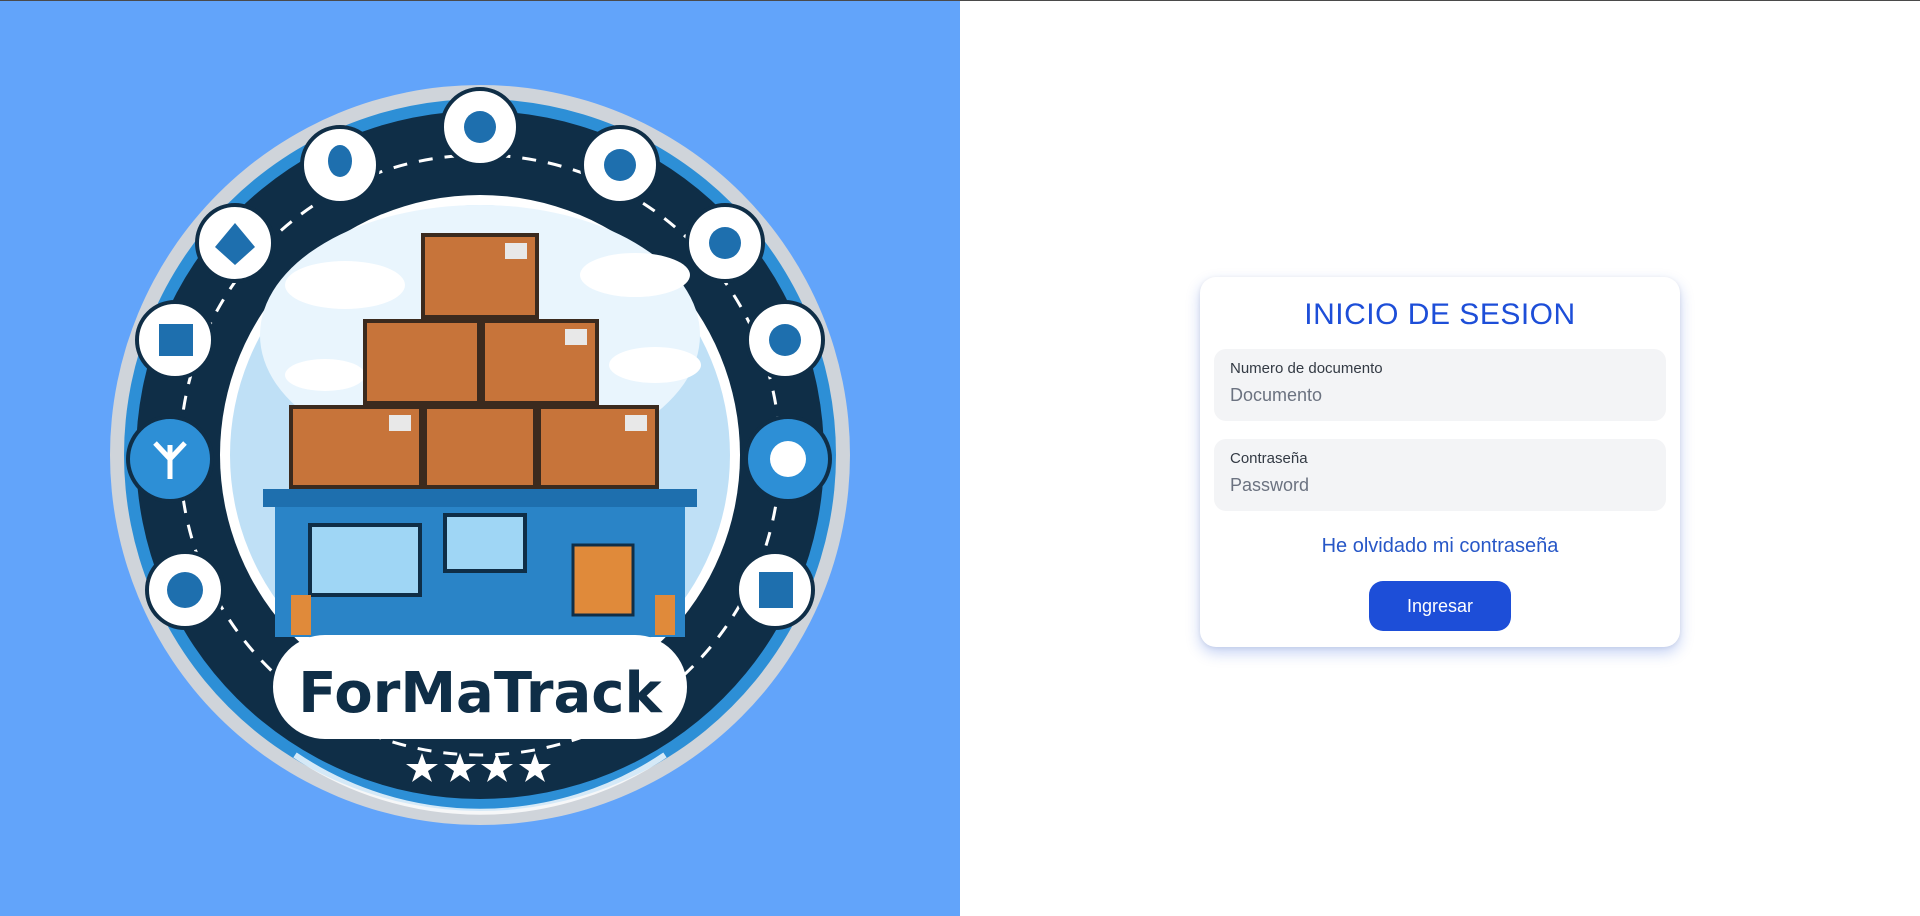 This screenshot has width=1920, height=916. I want to click on login-title: INICIO DE SESION, so click(1440, 314).